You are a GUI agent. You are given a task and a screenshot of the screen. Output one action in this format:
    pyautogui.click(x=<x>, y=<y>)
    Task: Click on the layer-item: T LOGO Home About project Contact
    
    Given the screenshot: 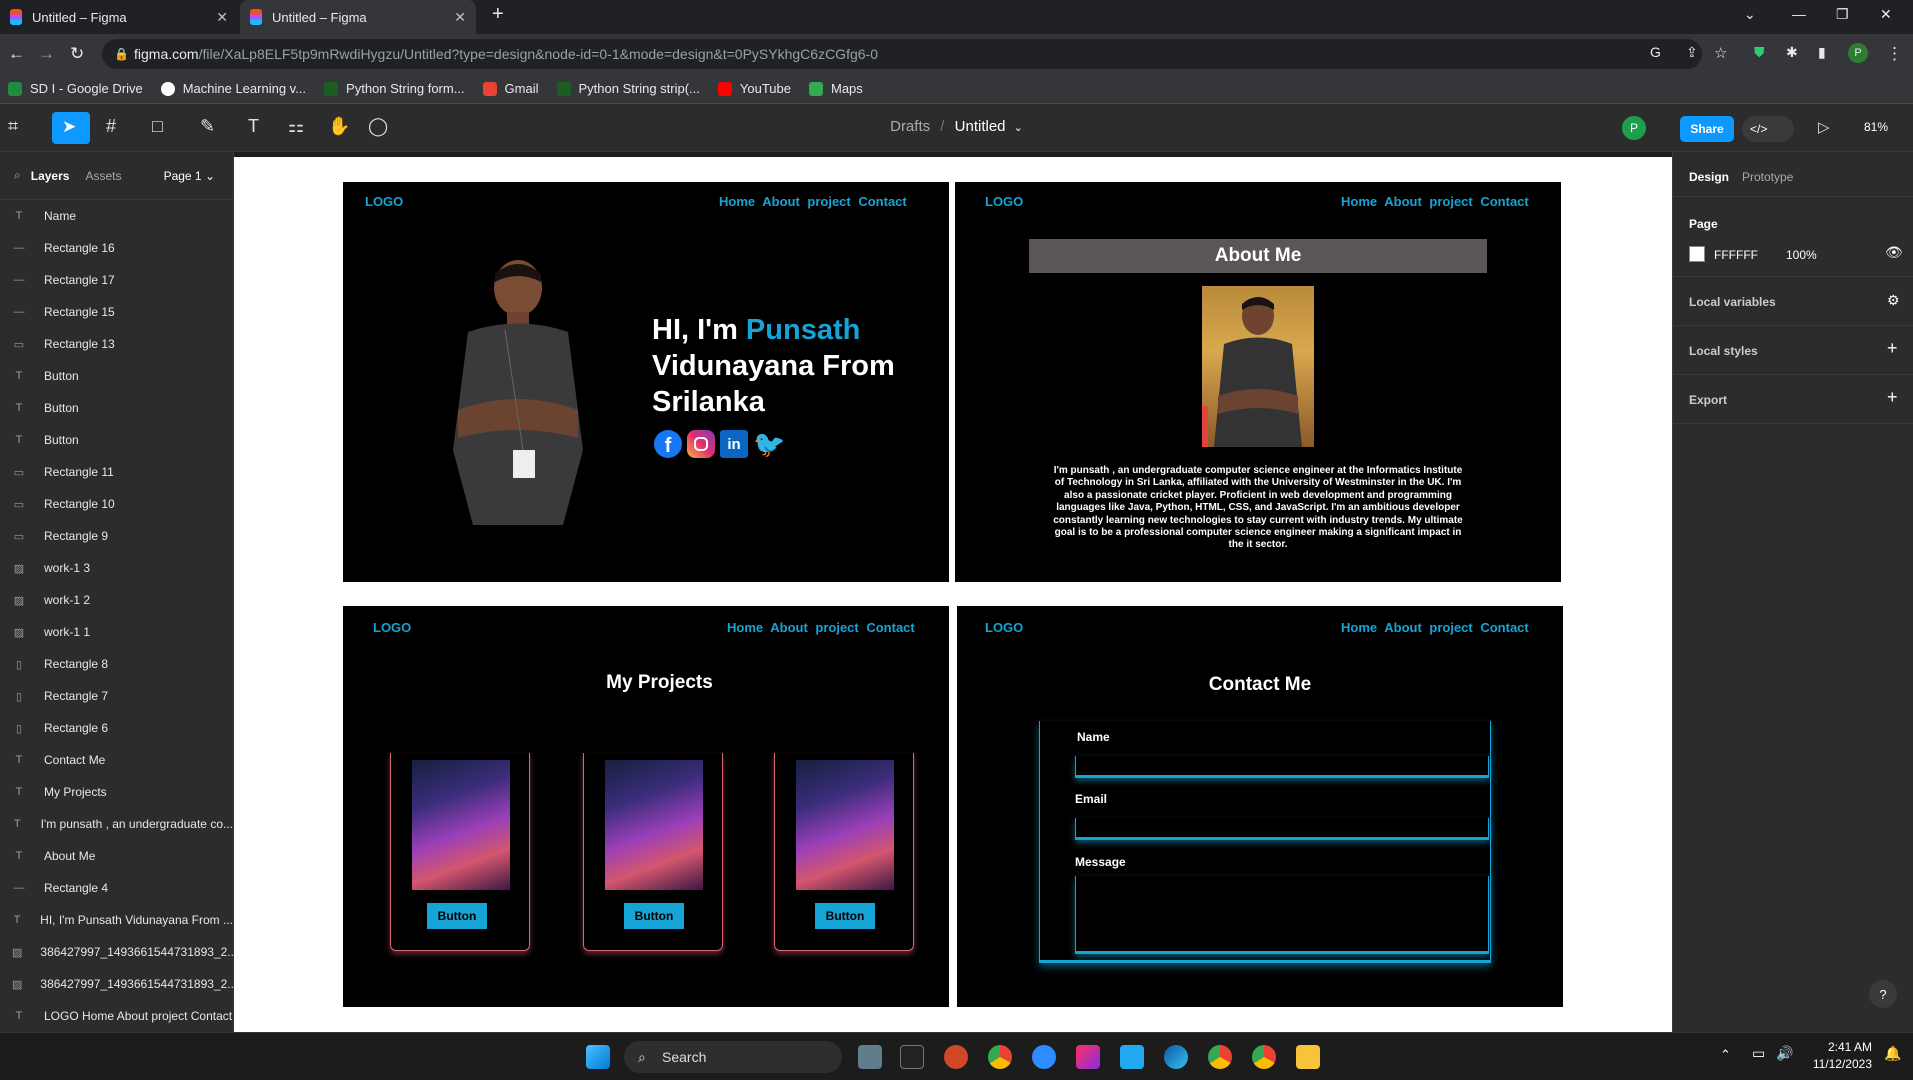 What is the action you would take?
    pyautogui.click(x=116, y=1016)
    